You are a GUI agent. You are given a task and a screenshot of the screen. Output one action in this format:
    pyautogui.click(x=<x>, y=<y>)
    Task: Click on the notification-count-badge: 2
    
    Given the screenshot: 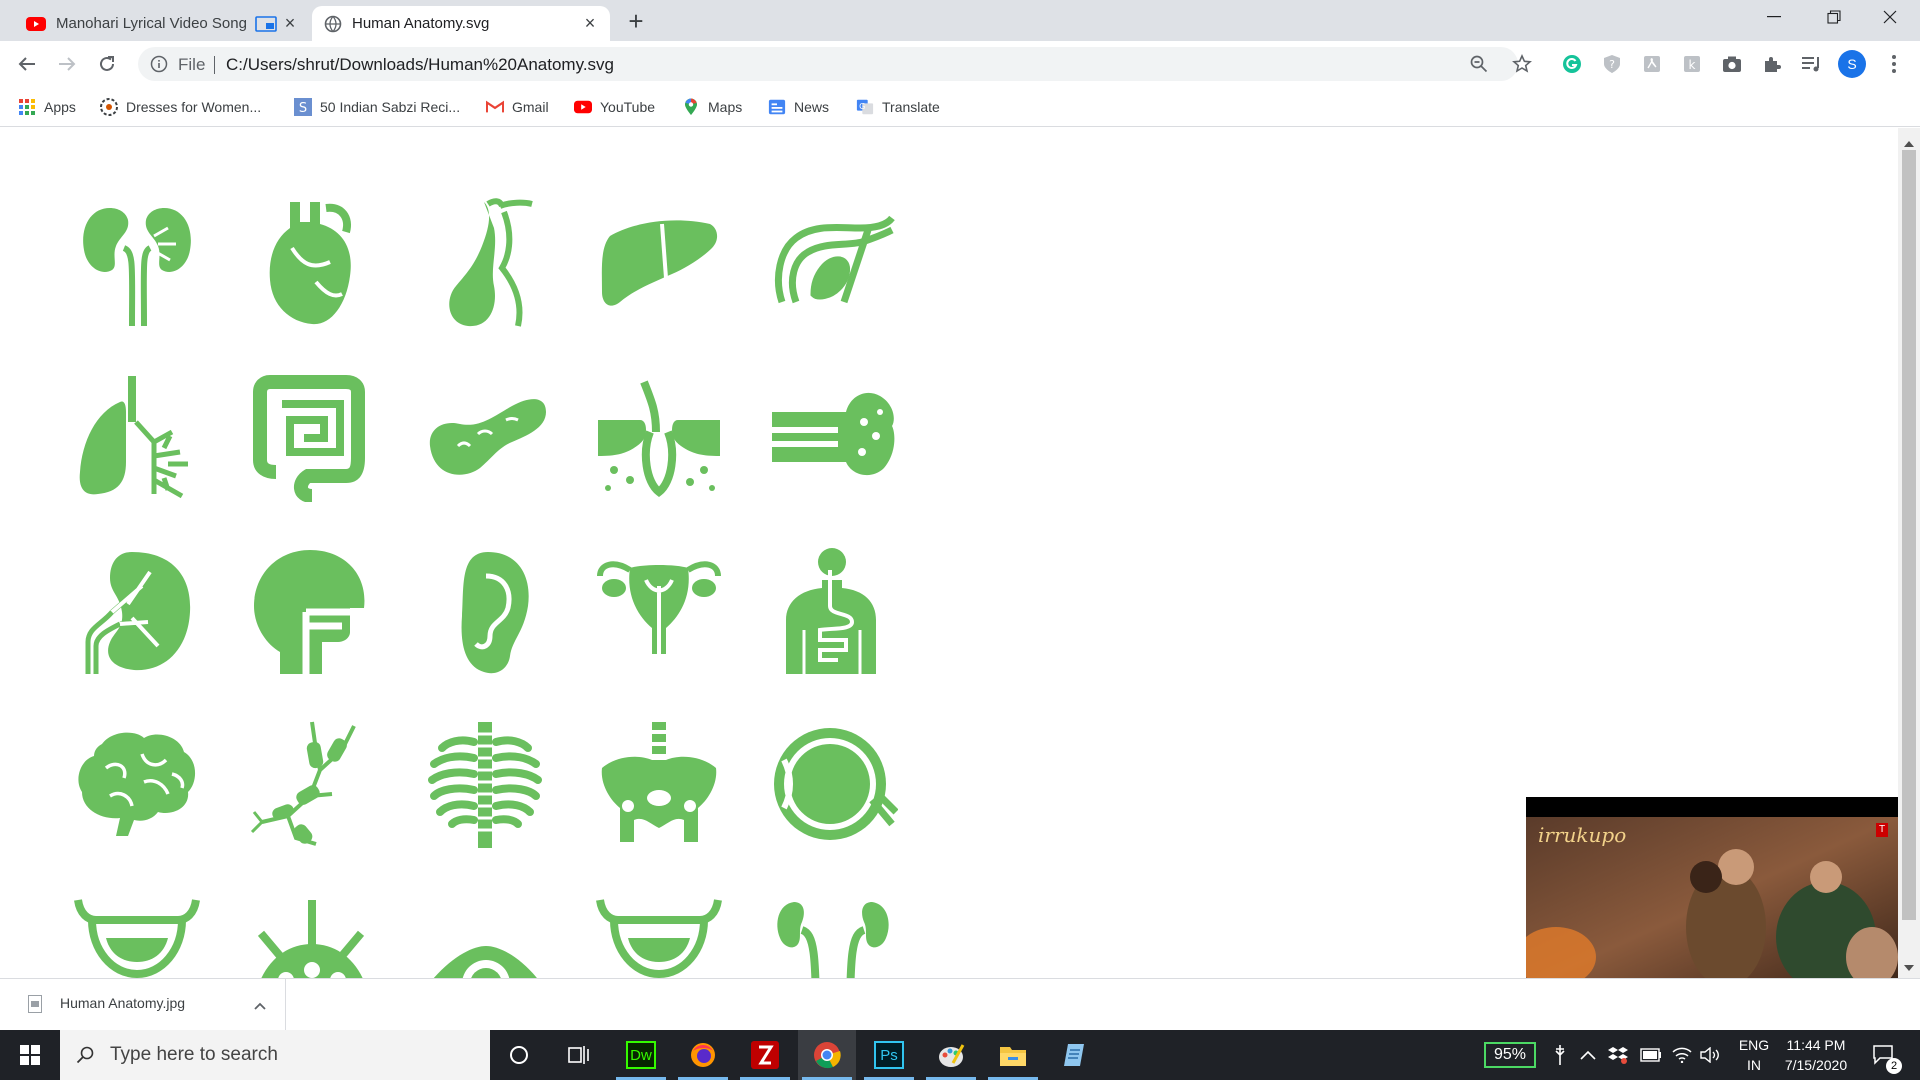 What is the action you would take?
    pyautogui.click(x=1894, y=1066)
    